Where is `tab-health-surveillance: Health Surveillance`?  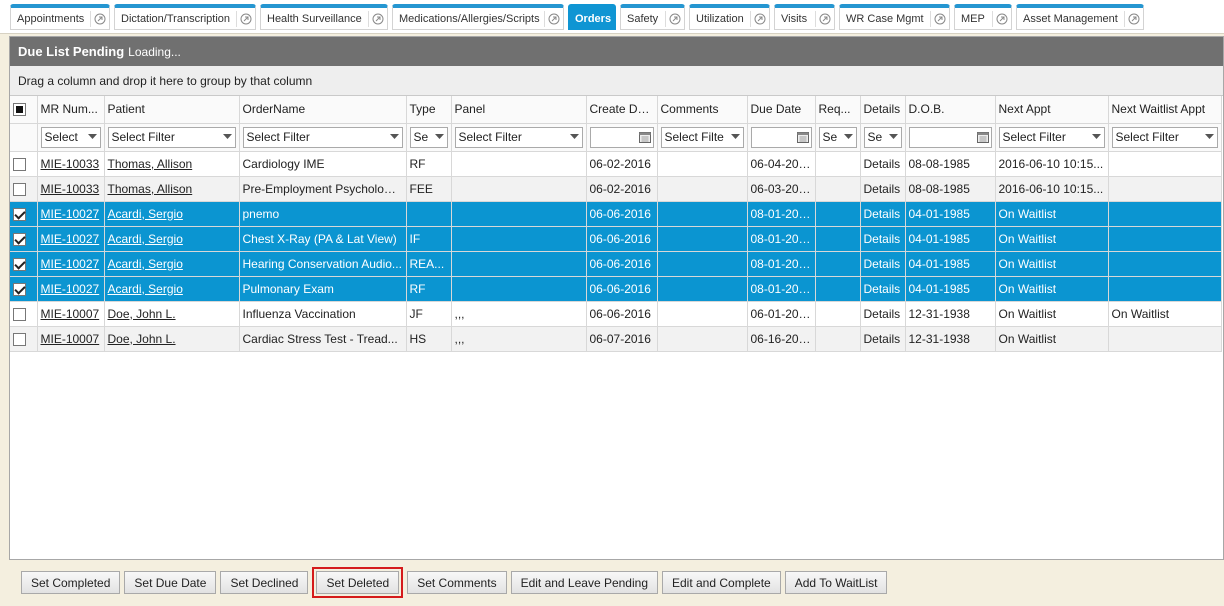 tab-health-surveillance: Health Surveillance is located at coordinates (324, 17).